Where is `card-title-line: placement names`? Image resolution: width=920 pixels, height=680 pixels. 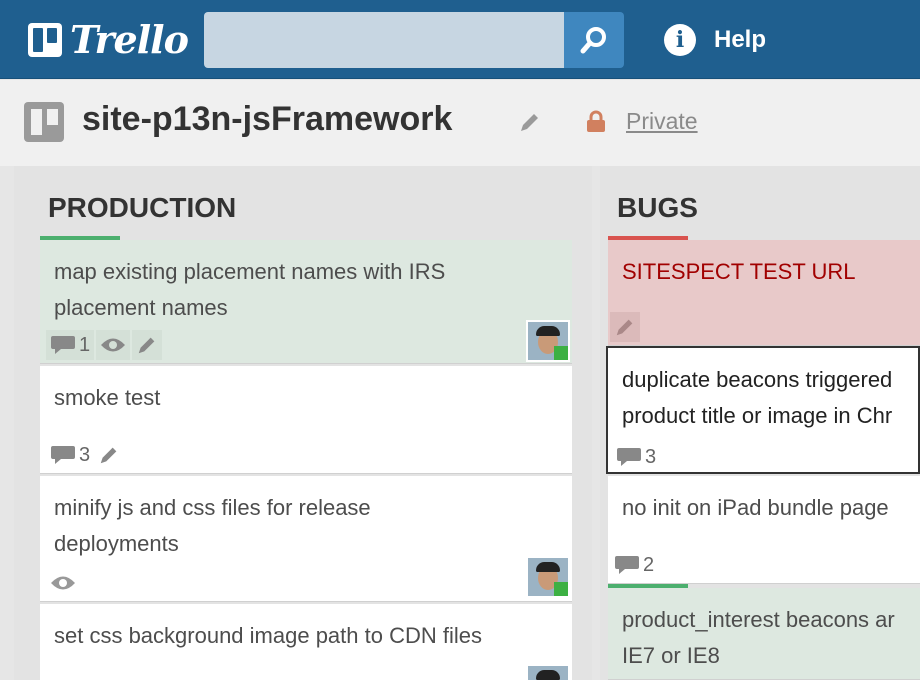 card-title-line: placement names is located at coordinates (141, 307).